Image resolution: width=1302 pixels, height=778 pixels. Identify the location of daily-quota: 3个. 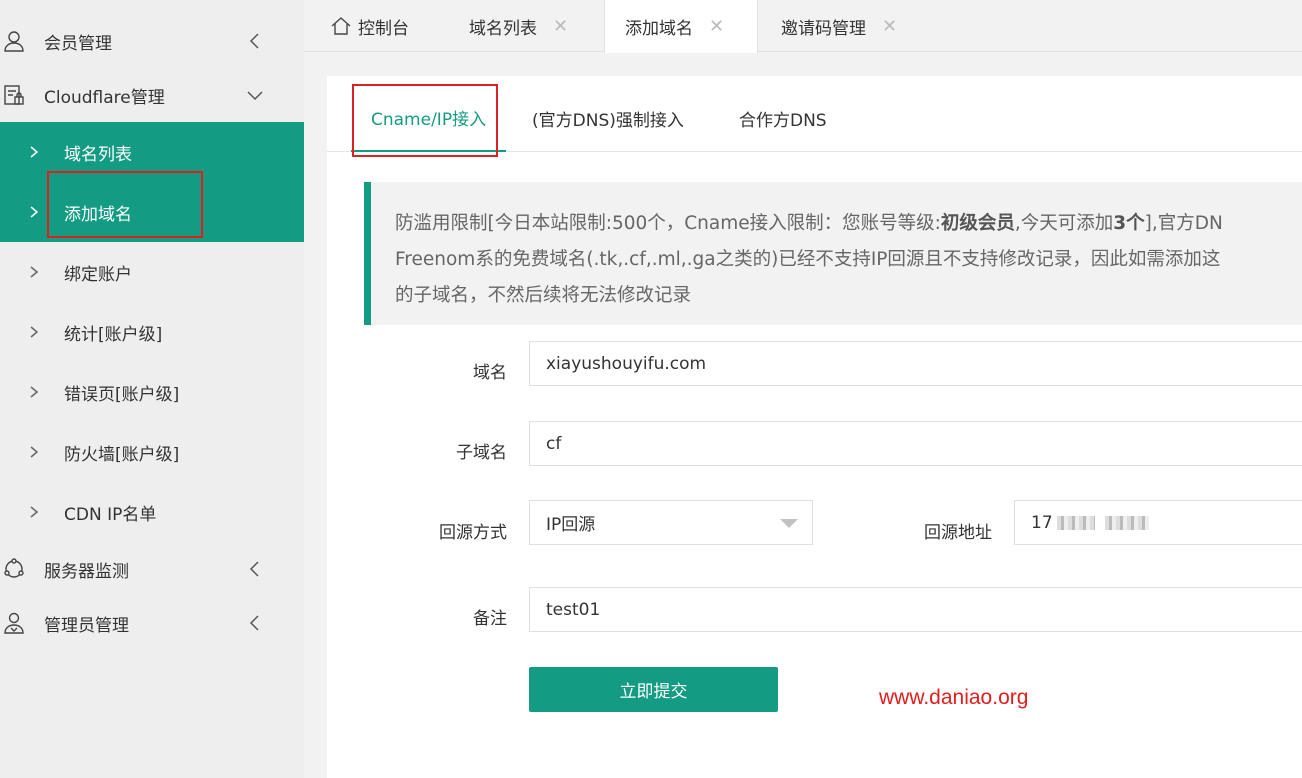
(1129, 223).